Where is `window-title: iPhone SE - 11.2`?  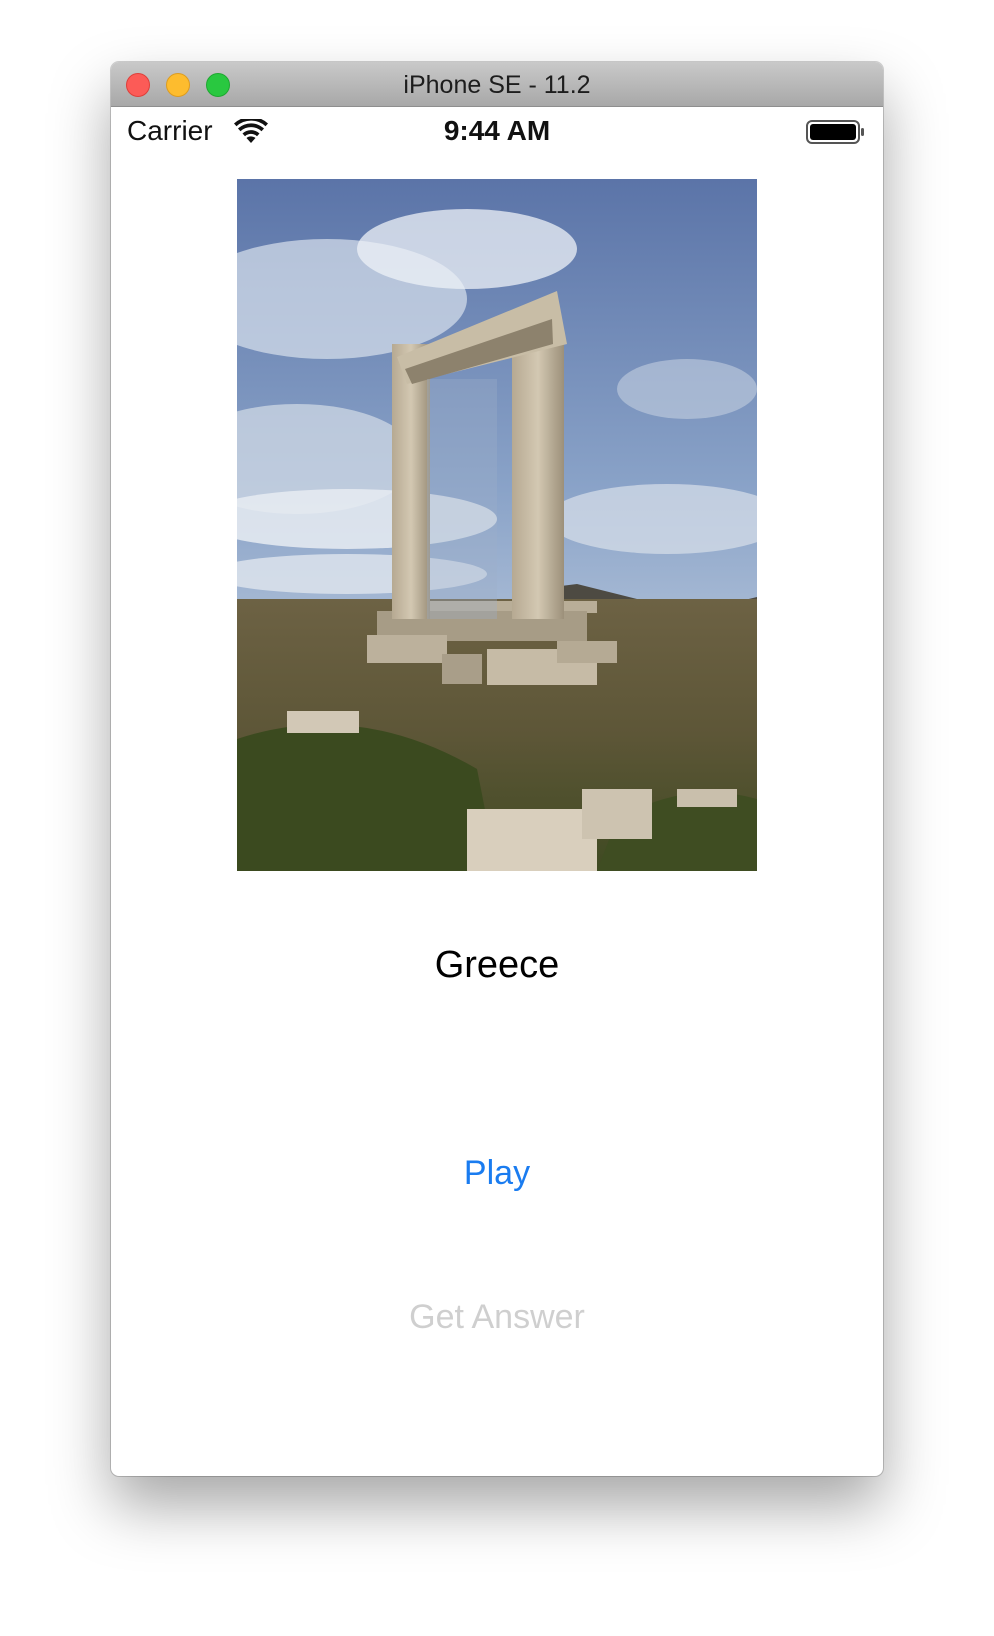
window-title: iPhone SE - 11.2 is located at coordinates (497, 85).